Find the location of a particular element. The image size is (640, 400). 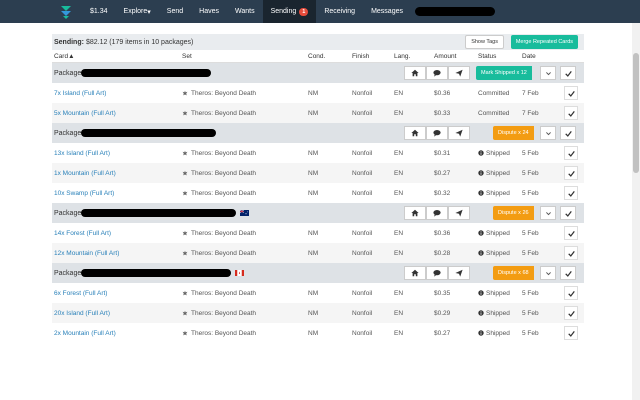

scrollbar-thumb is located at coordinates (636, 113).